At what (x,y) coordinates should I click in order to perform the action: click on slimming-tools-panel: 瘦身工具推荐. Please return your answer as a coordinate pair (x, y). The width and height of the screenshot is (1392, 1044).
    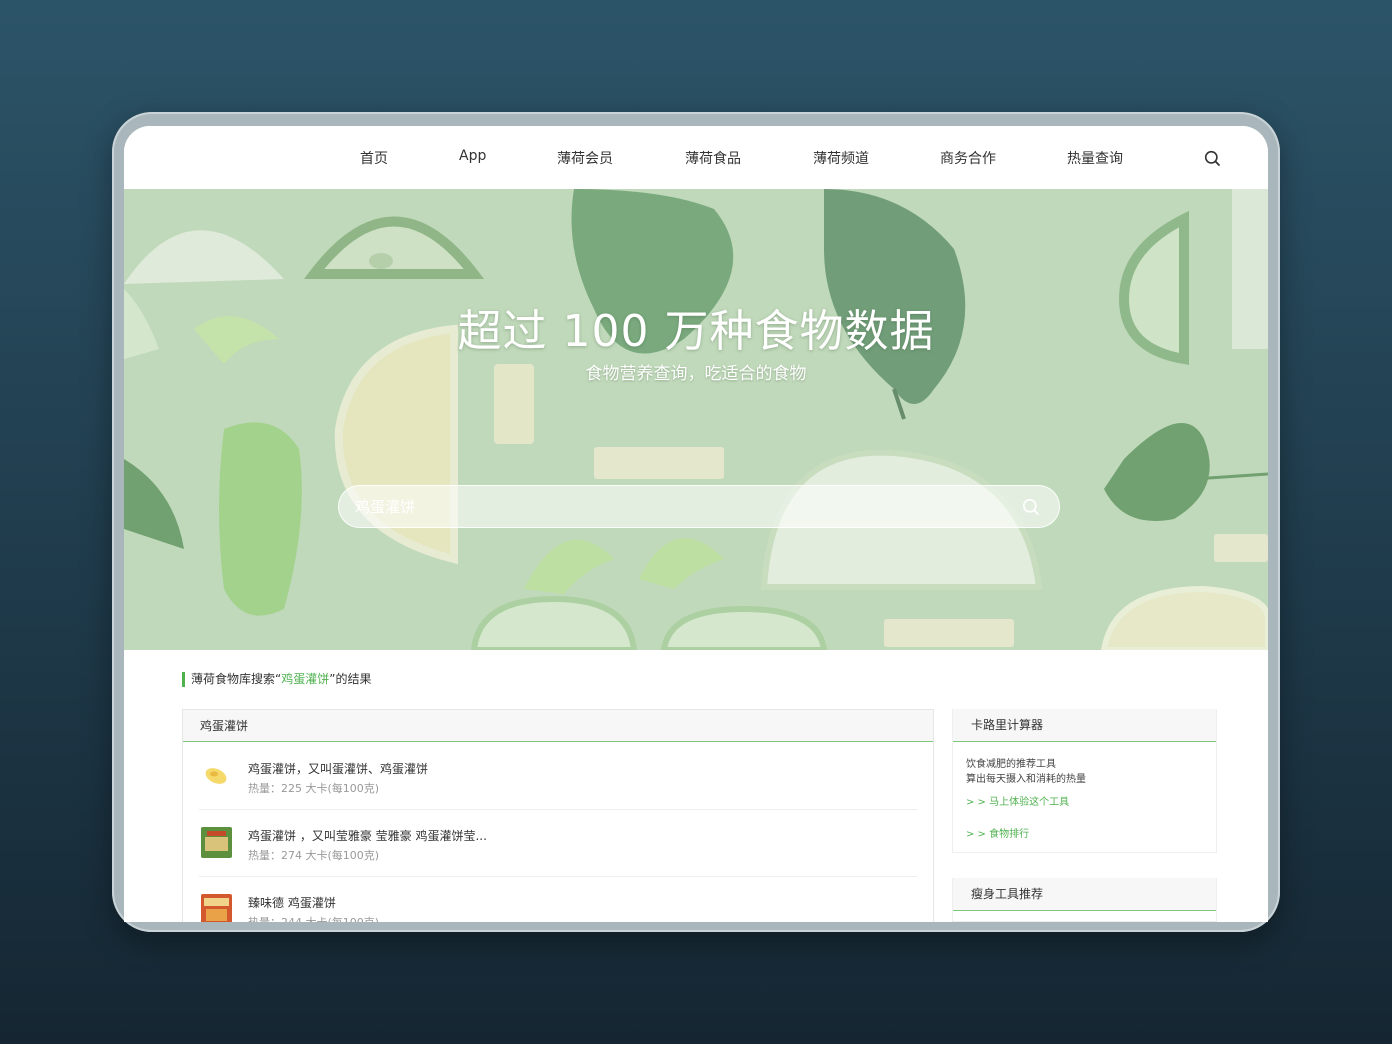
    Looking at the image, I should click on (1084, 900).